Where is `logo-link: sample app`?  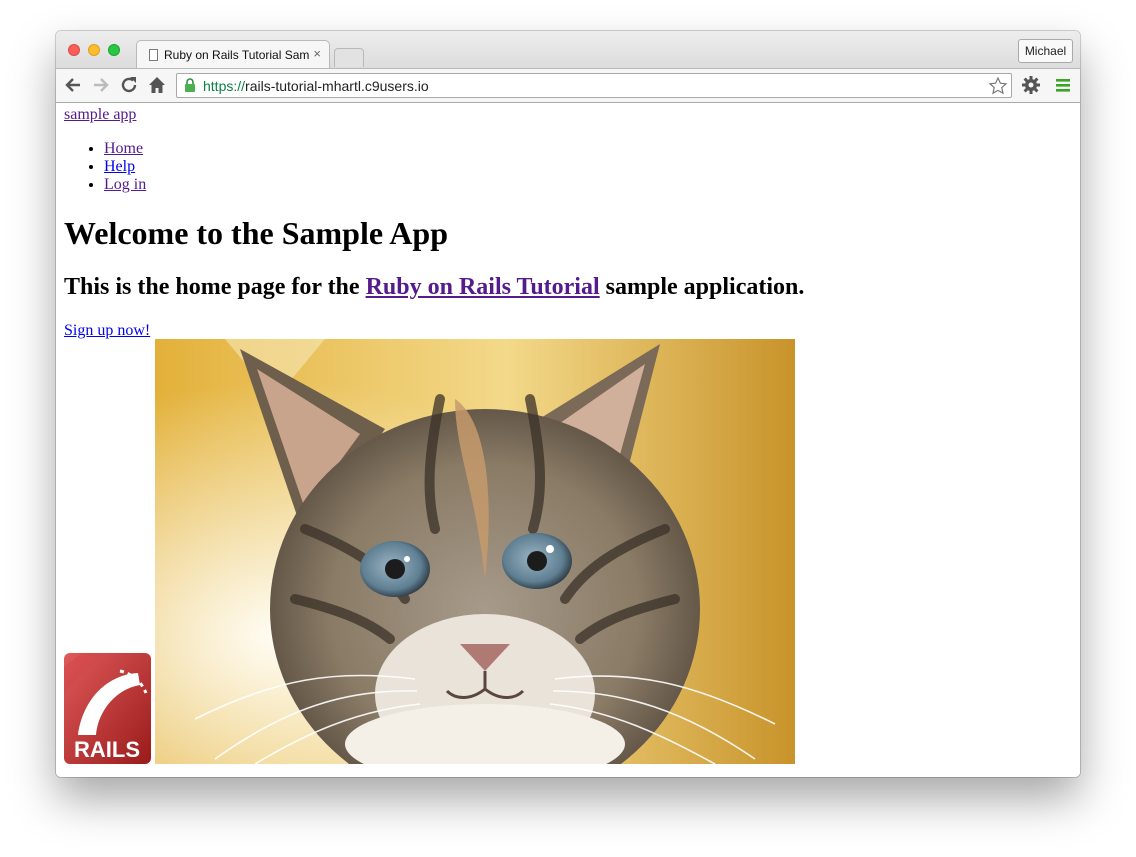 logo-link: sample app is located at coordinates (100, 115).